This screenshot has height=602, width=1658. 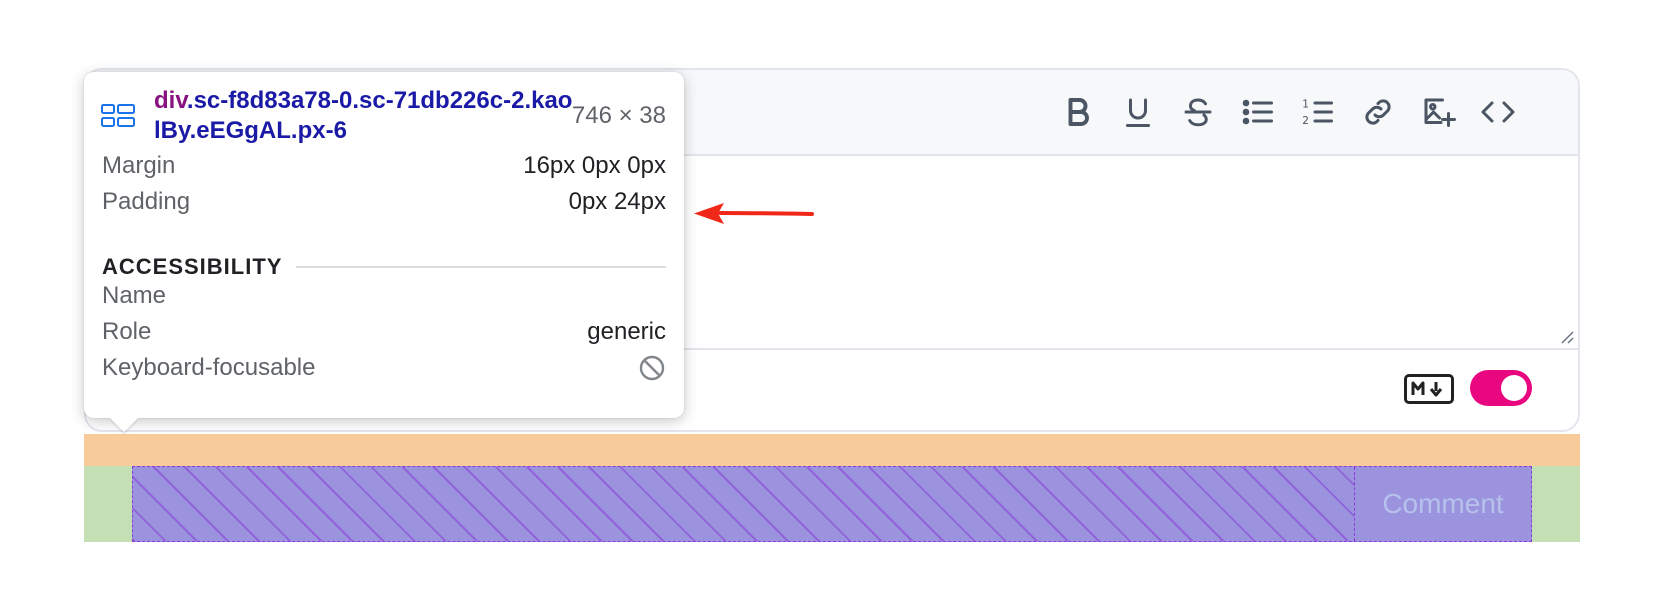 What do you see at coordinates (1443, 504) in the screenshot?
I see `comment-button: Comment` at bounding box center [1443, 504].